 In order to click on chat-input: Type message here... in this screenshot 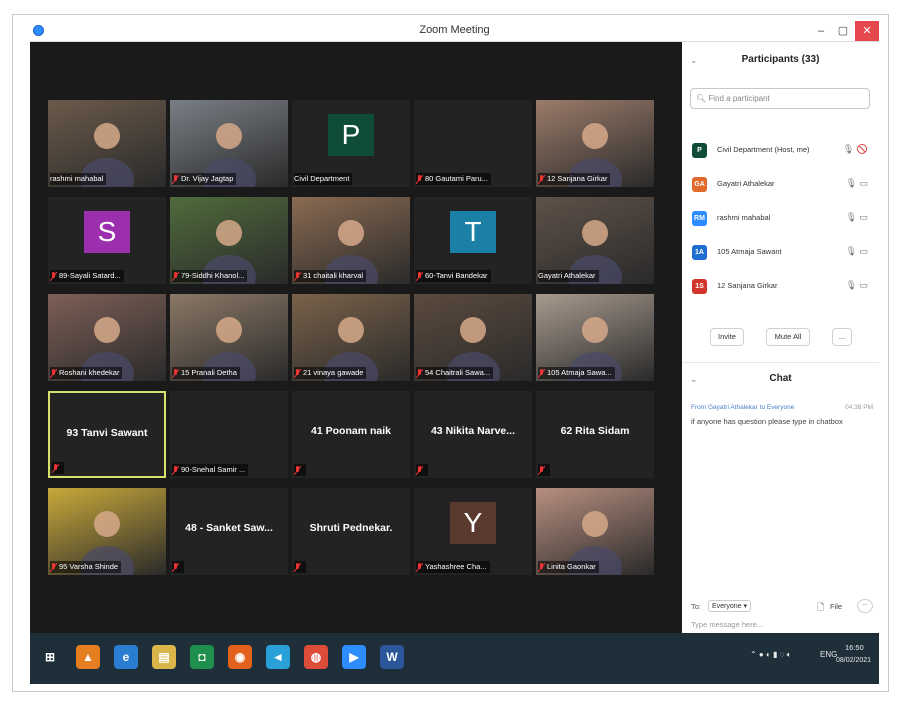, I will do `click(727, 624)`.